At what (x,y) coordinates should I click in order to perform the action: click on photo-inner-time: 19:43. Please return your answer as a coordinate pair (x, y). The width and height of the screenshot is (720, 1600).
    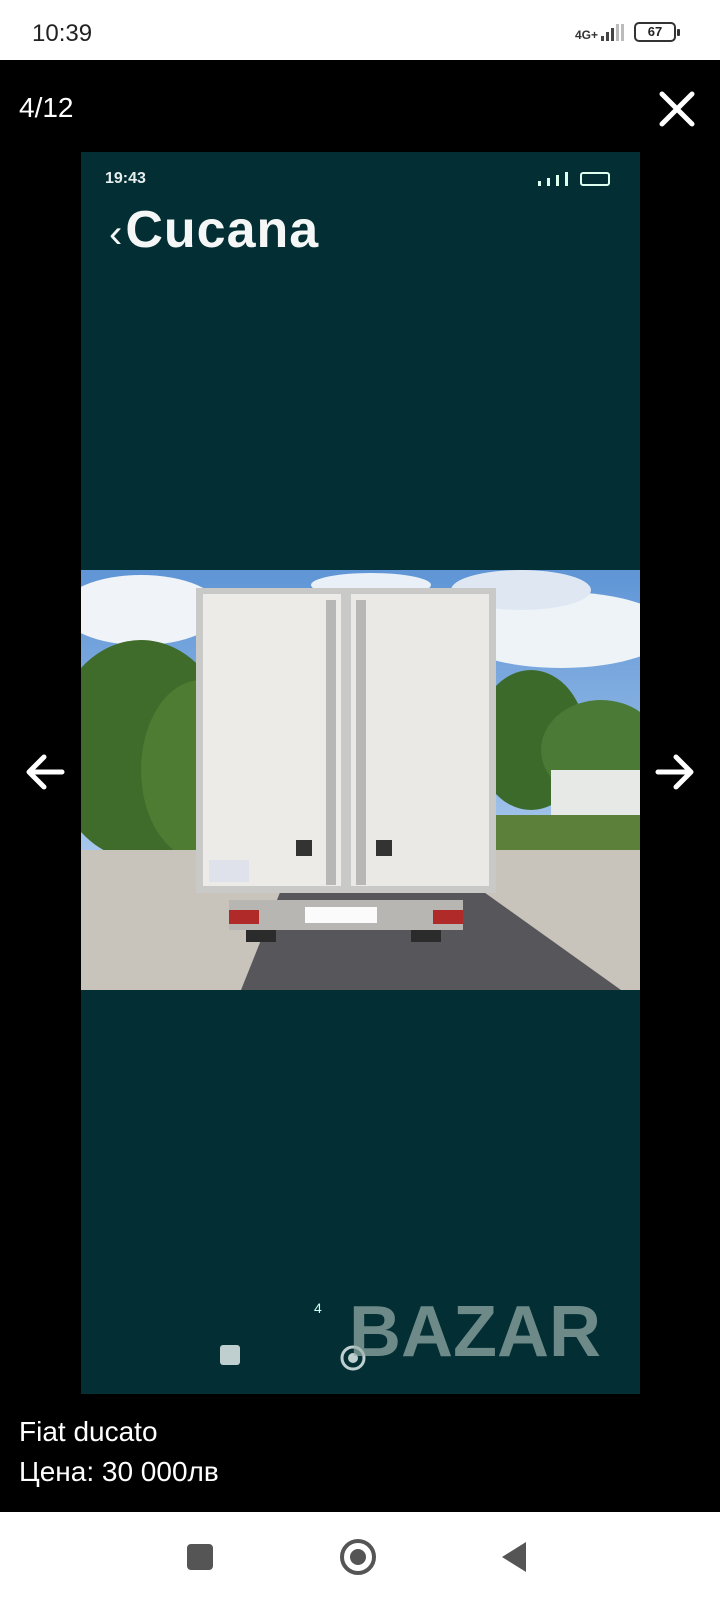
    Looking at the image, I should click on (125, 178).